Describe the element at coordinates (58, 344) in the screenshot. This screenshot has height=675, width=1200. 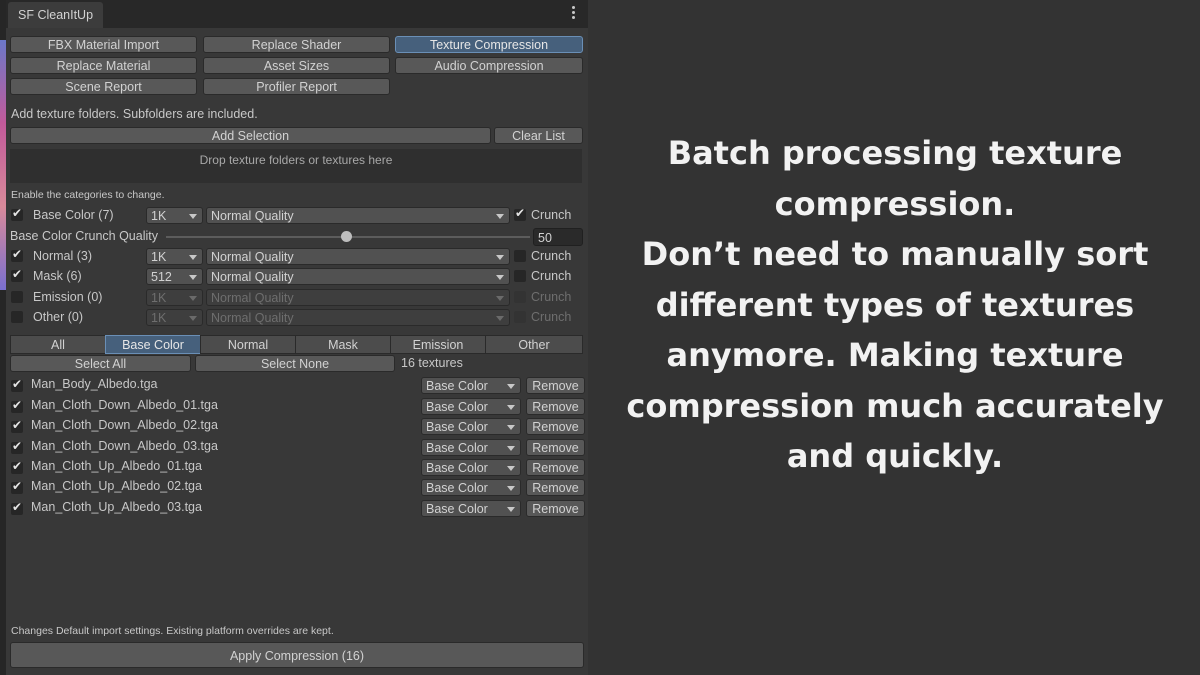
I see `filter-tab-all: All` at that location.